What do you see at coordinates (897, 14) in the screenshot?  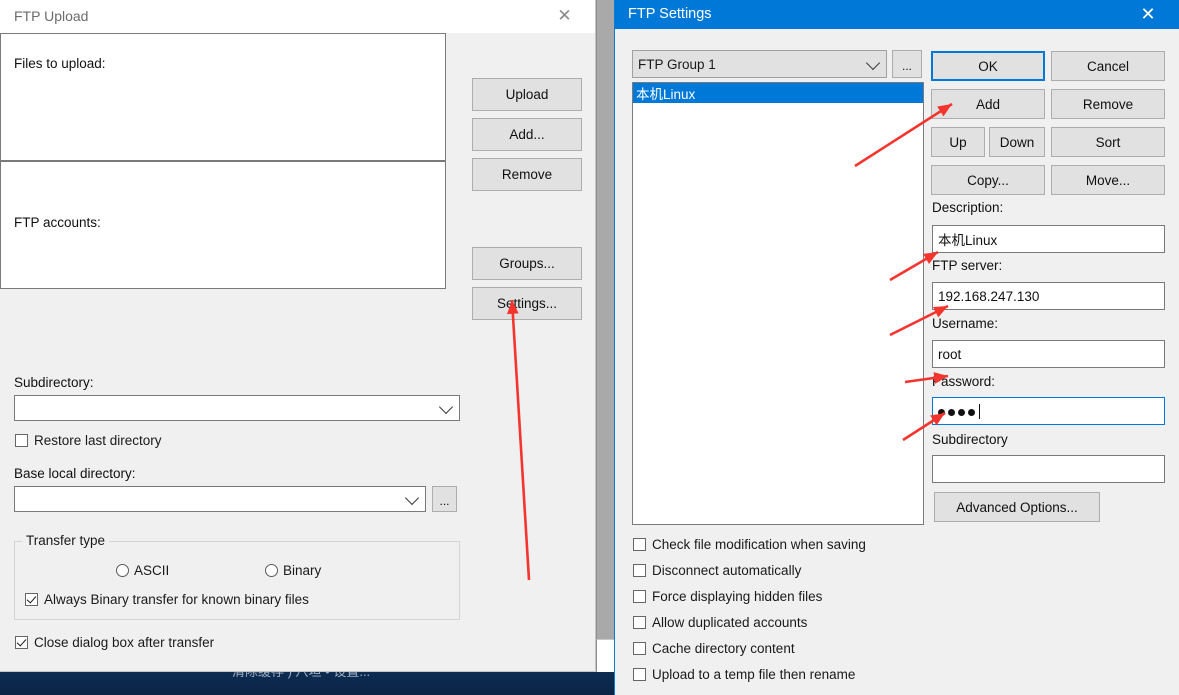 I see `settings-title-bar: FTP Settings ✕` at bounding box center [897, 14].